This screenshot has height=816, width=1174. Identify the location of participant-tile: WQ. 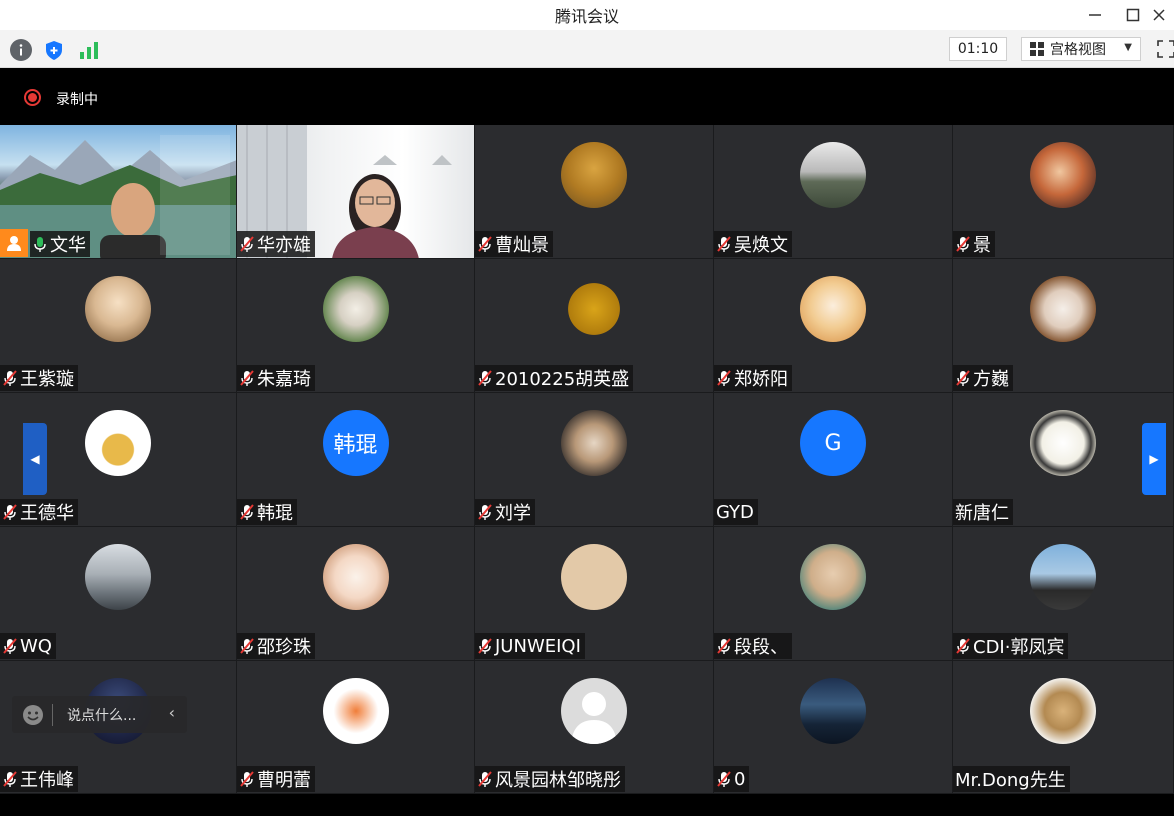
(118, 594).